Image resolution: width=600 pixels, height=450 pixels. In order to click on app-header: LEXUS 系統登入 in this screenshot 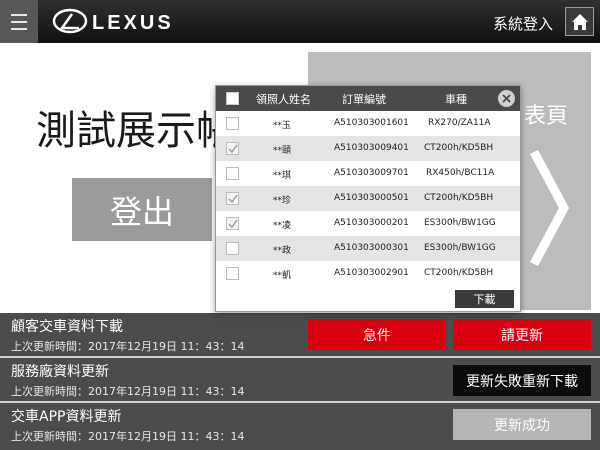, I will do `click(300, 21)`.